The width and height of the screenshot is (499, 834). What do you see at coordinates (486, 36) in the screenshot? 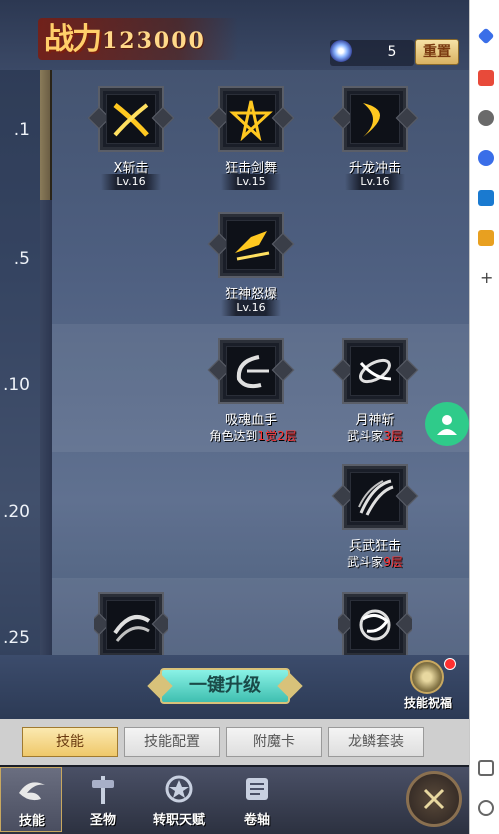
I see `diamond-icon` at bounding box center [486, 36].